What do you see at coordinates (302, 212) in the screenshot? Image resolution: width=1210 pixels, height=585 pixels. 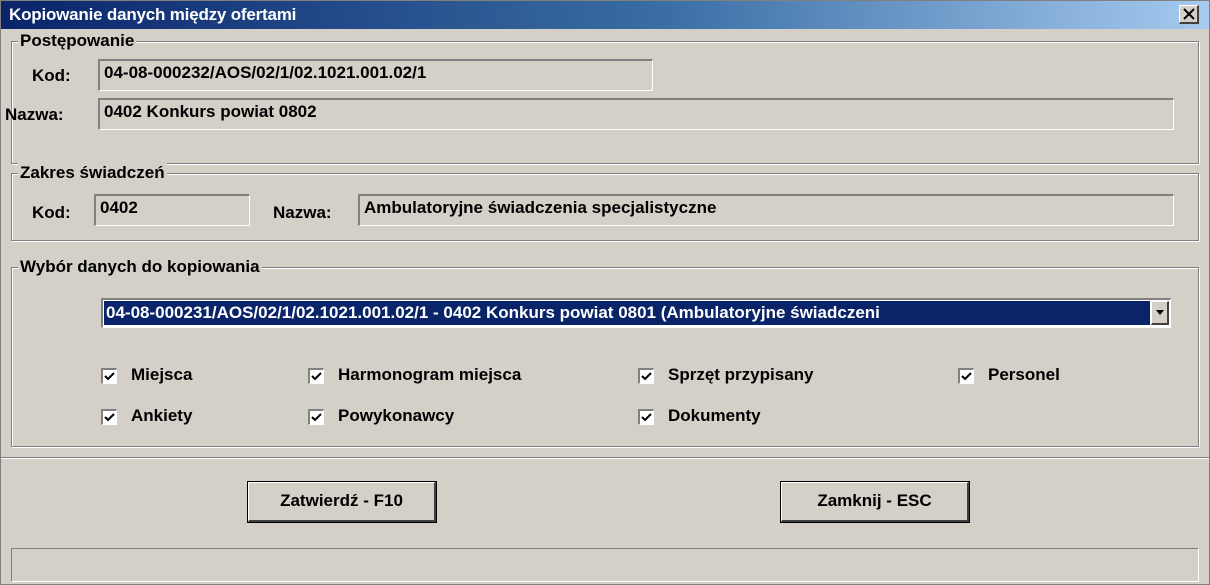 I see `scope-name-label: Nazwa:` at bounding box center [302, 212].